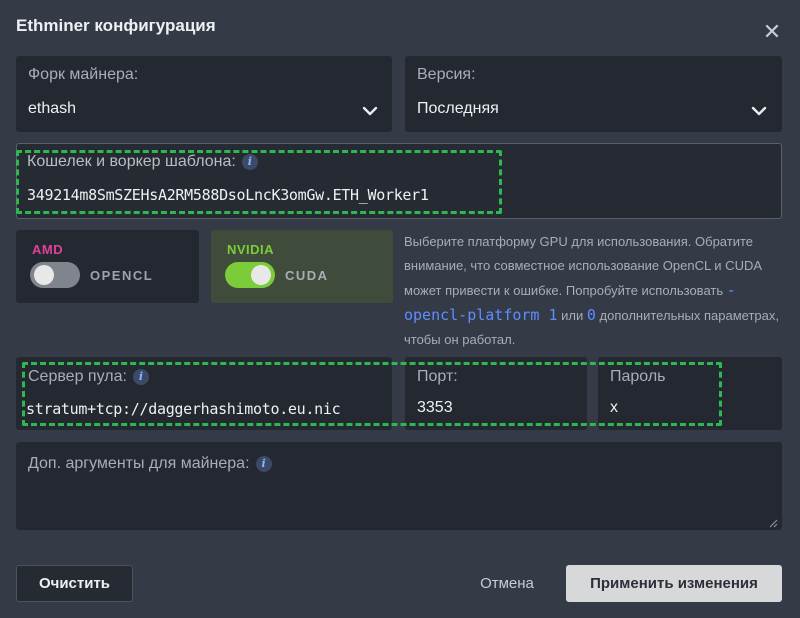 The height and width of the screenshot is (618, 800). What do you see at coordinates (572, 315) in the screenshot?
I see `gpu-note-or: или` at bounding box center [572, 315].